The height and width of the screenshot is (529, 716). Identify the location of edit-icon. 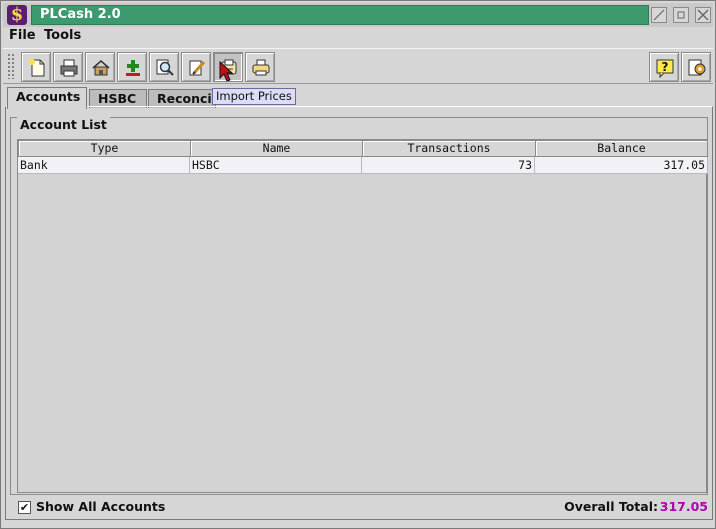
(197, 68).